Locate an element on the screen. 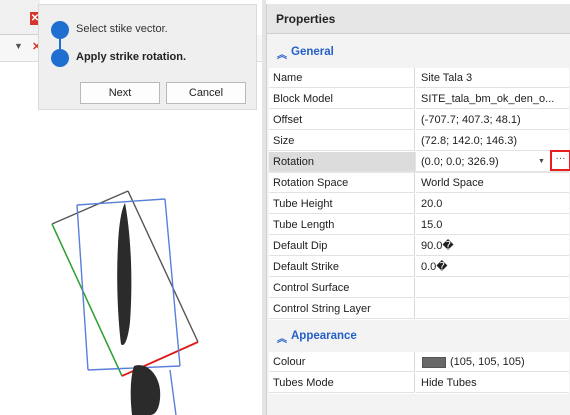 Image resolution: width=570 pixels, height=415 pixels. property-row-offset: Offset (-707.7; 407.3; 48.1) is located at coordinates (419, 120).